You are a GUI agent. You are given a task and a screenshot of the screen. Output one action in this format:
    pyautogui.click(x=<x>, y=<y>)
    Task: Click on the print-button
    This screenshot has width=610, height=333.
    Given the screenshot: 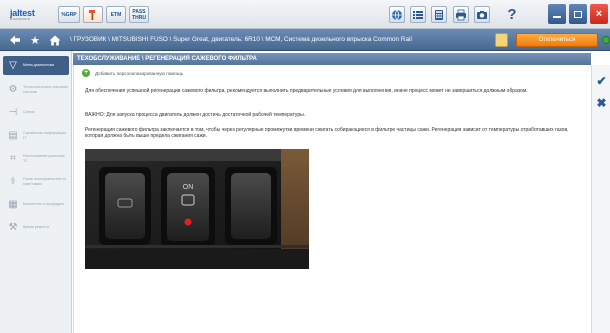 What is the action you would take?
    pyautogui.click(x=461, y=14)
    